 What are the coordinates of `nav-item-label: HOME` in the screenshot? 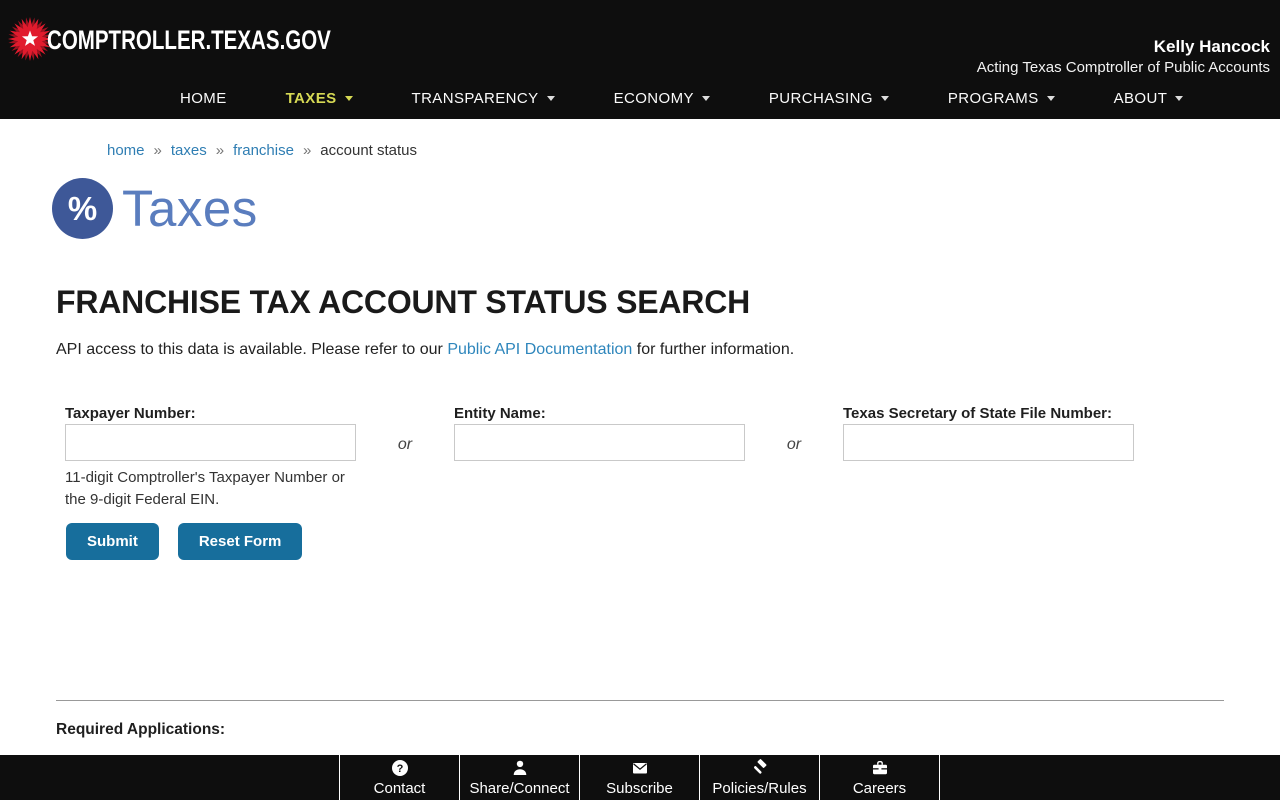 It's located at (203, 98).